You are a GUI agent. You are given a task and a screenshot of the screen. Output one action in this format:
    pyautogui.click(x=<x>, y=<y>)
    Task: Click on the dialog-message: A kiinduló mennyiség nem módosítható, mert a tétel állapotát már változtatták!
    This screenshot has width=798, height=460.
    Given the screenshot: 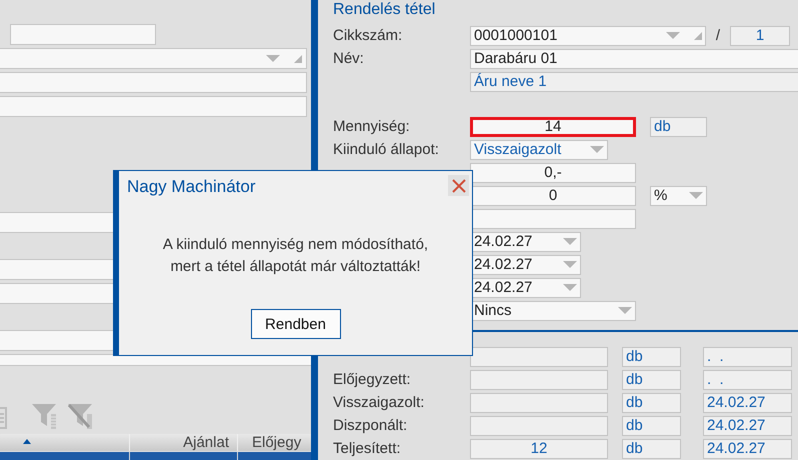 What is the action you would take?
    pyautogui.click(x=295, y=256)
    